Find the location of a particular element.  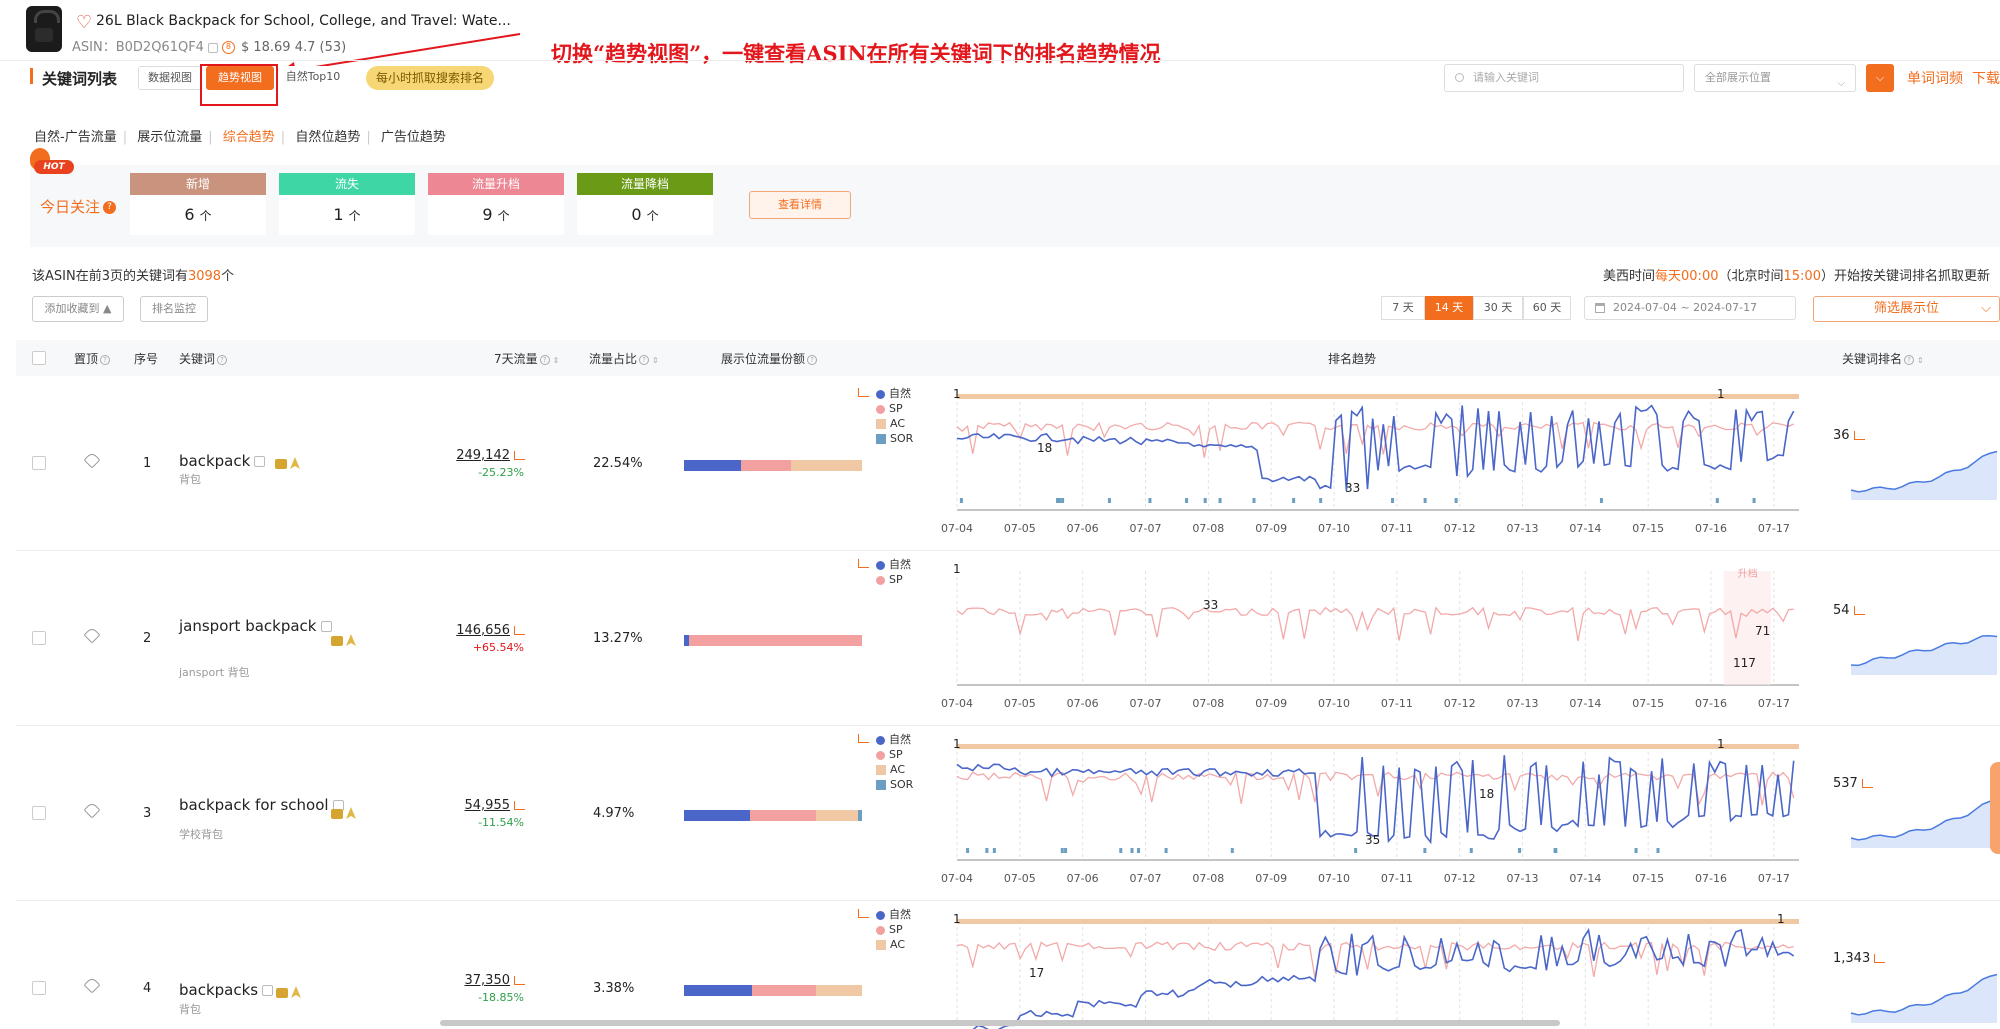

tab-position-flow: 展示位流量 is located at coordinates (169, 137).